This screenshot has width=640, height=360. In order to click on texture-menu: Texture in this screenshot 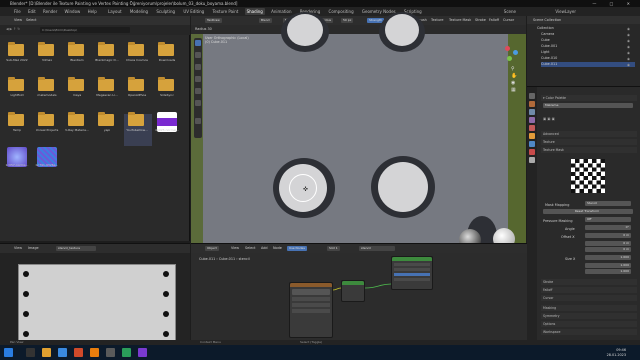, I will do `click(437, 20)`.